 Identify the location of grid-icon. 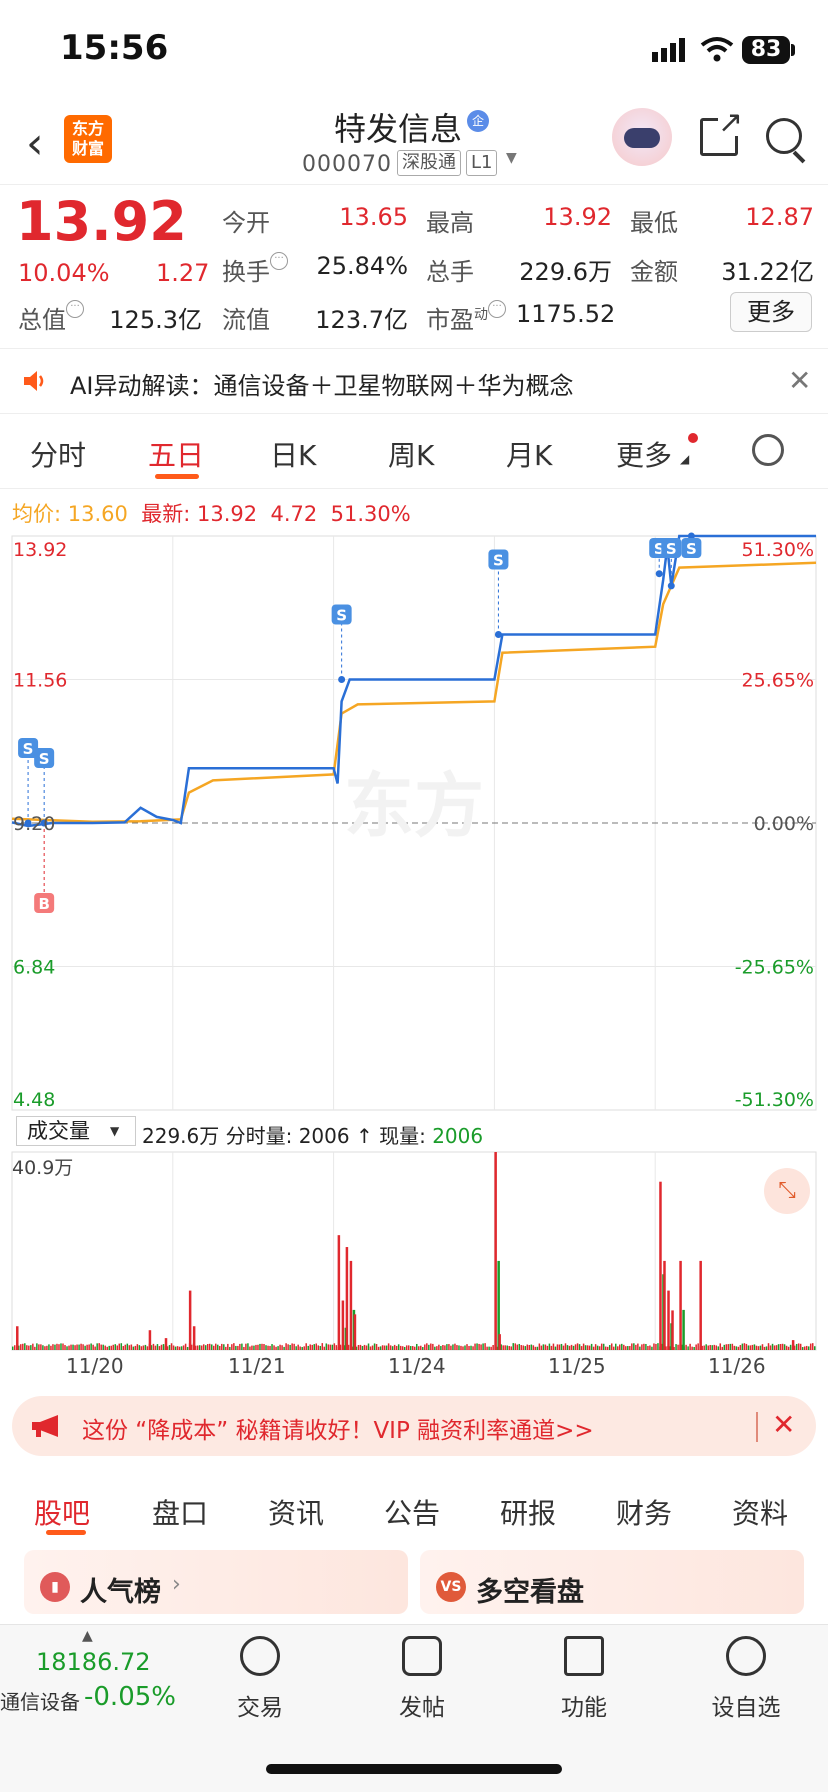
(584, 1656).